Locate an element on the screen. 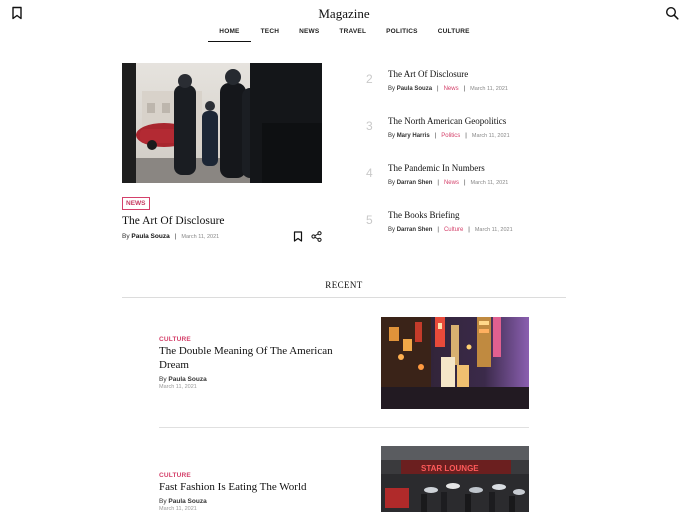 Image resolution: width=688 pixels, height=512 pixels. recent-image is located at coordinates (455, 363).